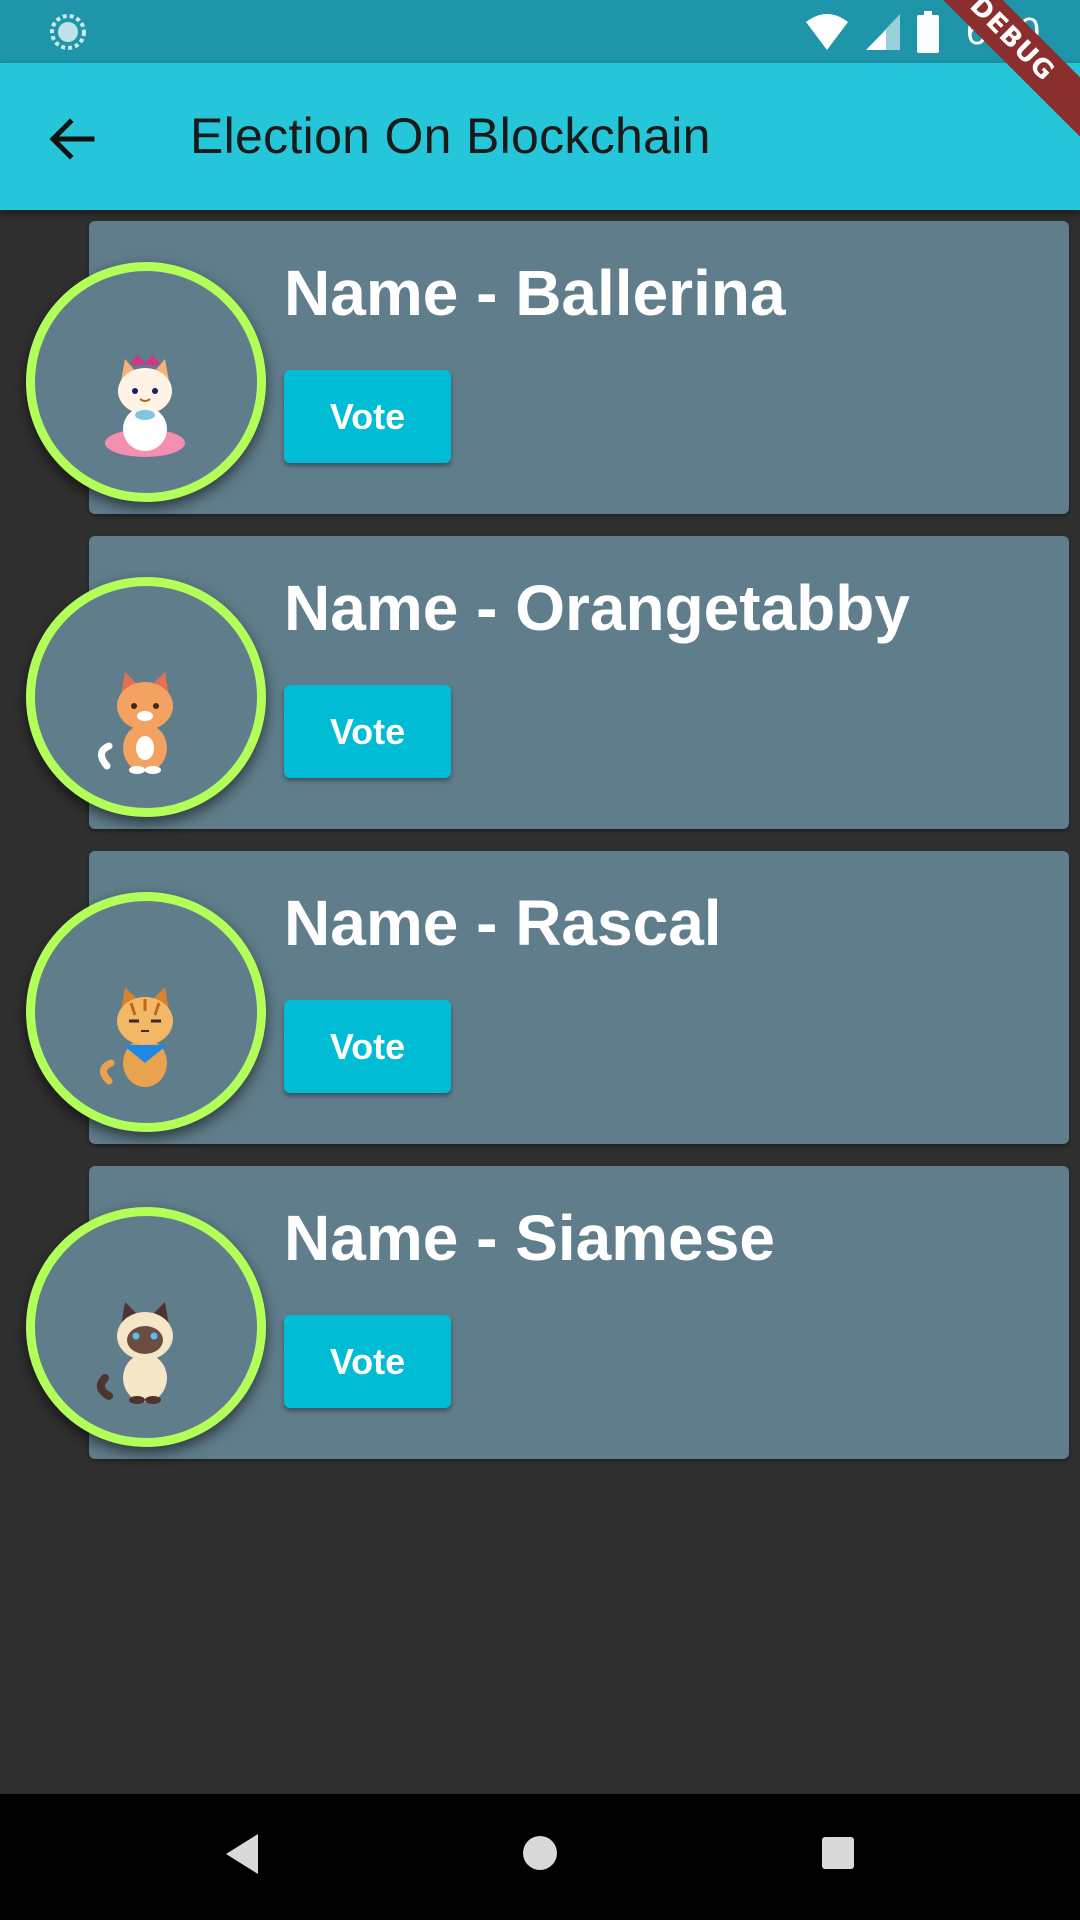 This screenshot has width=1080, height=1920. I want to click on candidate-name: Name - Siamese, so click(529, 1238).